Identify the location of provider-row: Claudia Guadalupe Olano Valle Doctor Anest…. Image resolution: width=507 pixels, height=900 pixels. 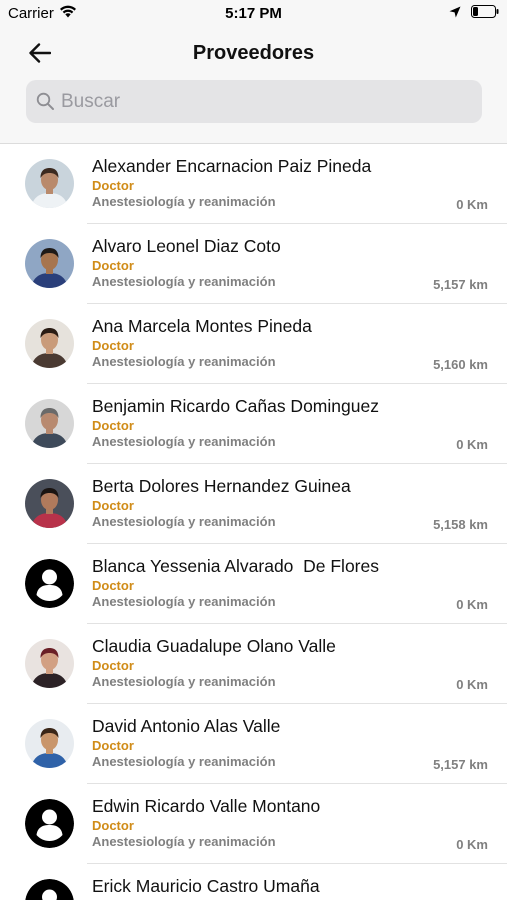
(253, 664).